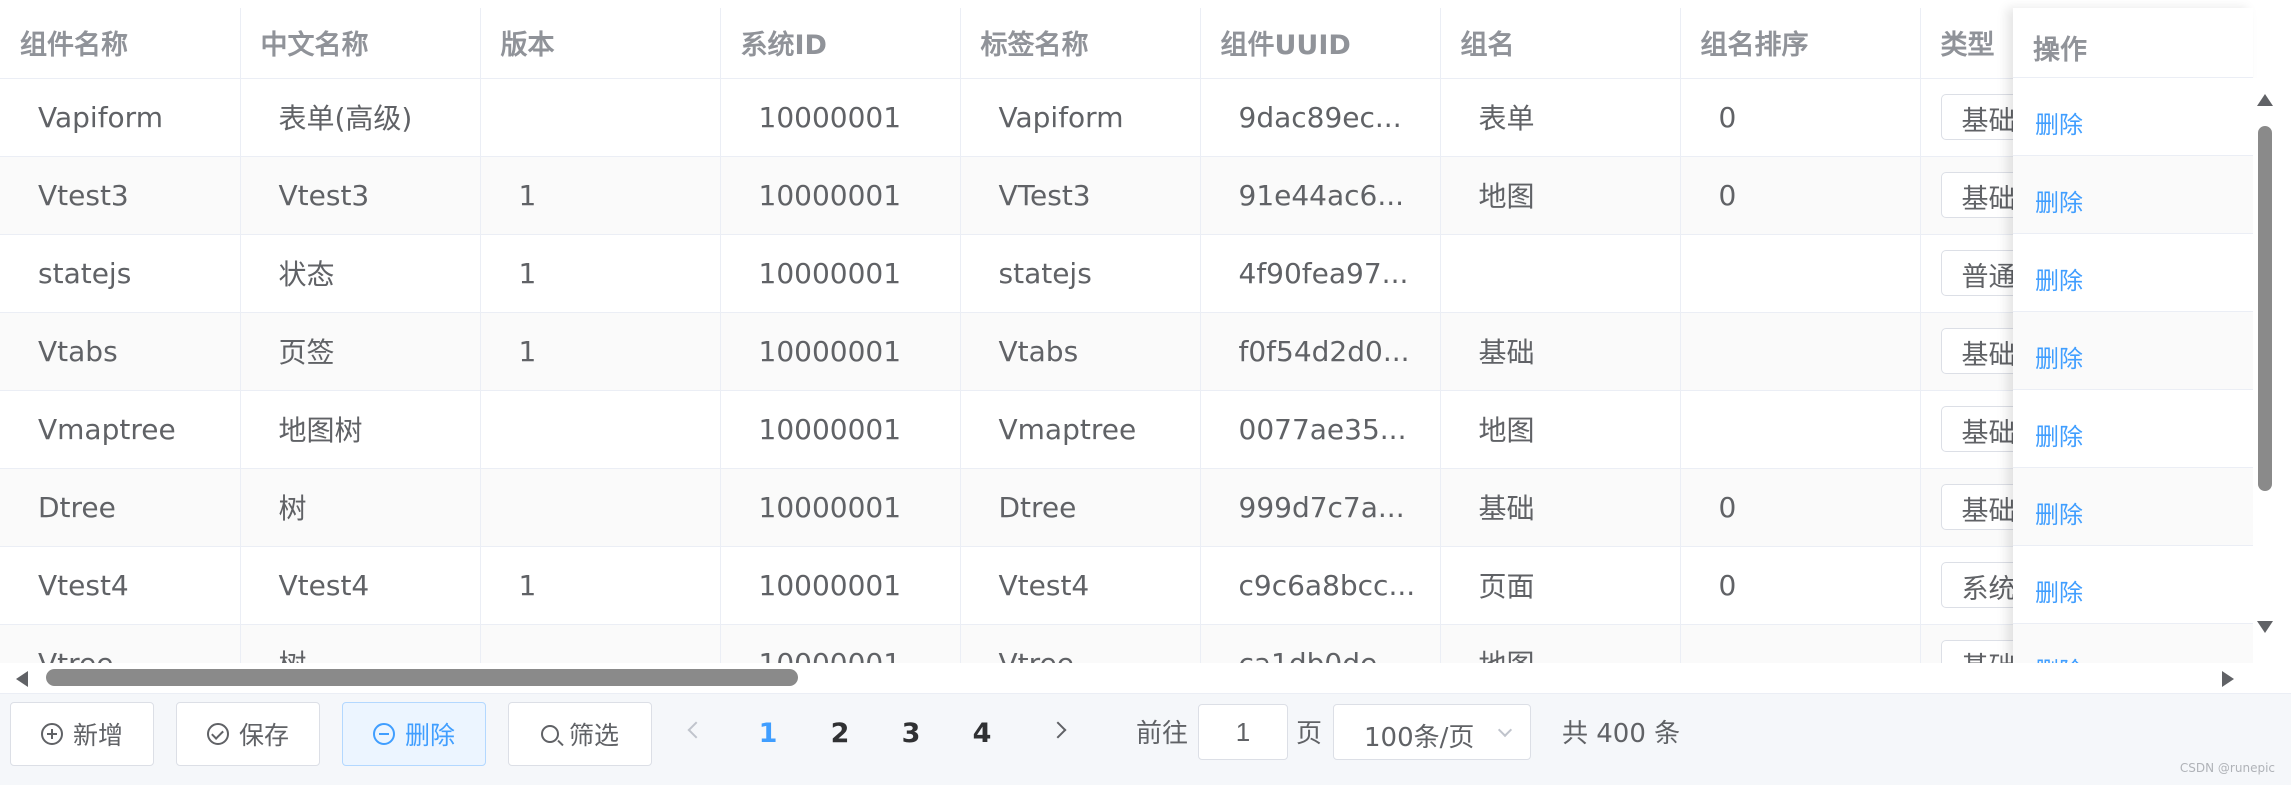 Image resolution: width=2291 pixels, height=785 pixels. I want to click on scroll-left-arrow-icon, so click(22, 679).